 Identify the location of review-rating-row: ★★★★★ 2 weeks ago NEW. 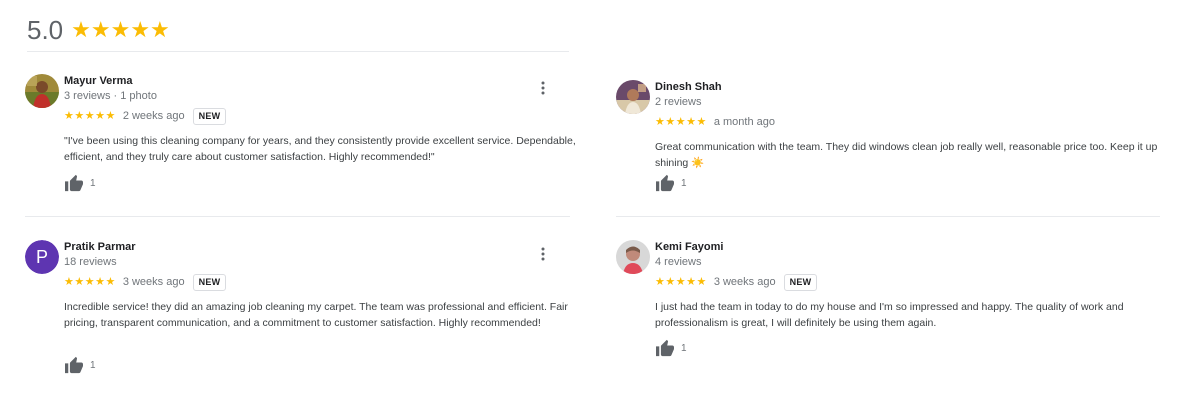
(145, 116).